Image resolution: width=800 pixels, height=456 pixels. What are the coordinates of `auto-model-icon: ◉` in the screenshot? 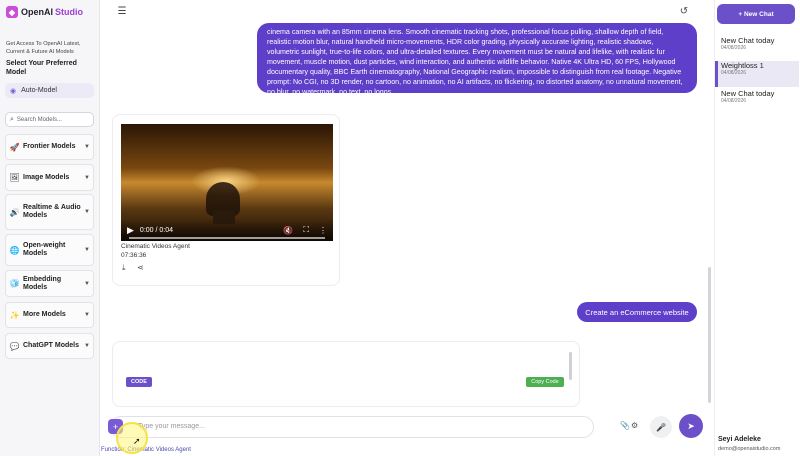 It's located at (13, 91).